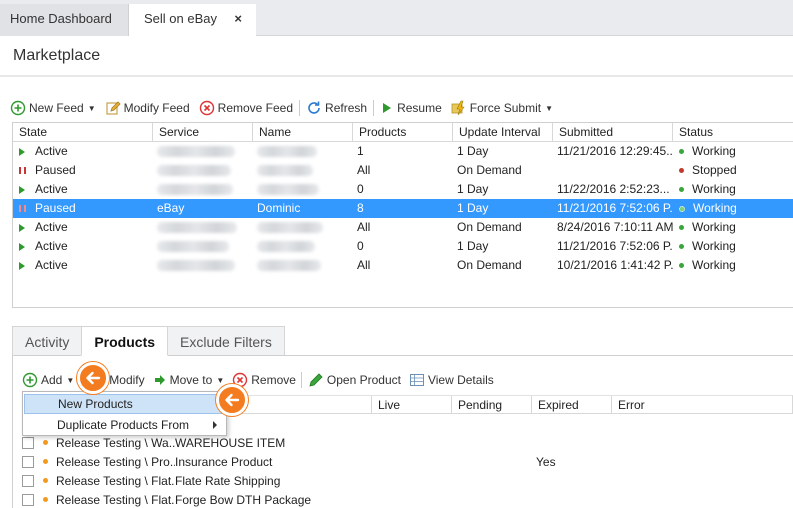 This screenshot has height=508, width=793. What do you see at coordinates (702, 404) in the screenshot?
I see `column-header-error: Error` at bounding box center [702, 404].